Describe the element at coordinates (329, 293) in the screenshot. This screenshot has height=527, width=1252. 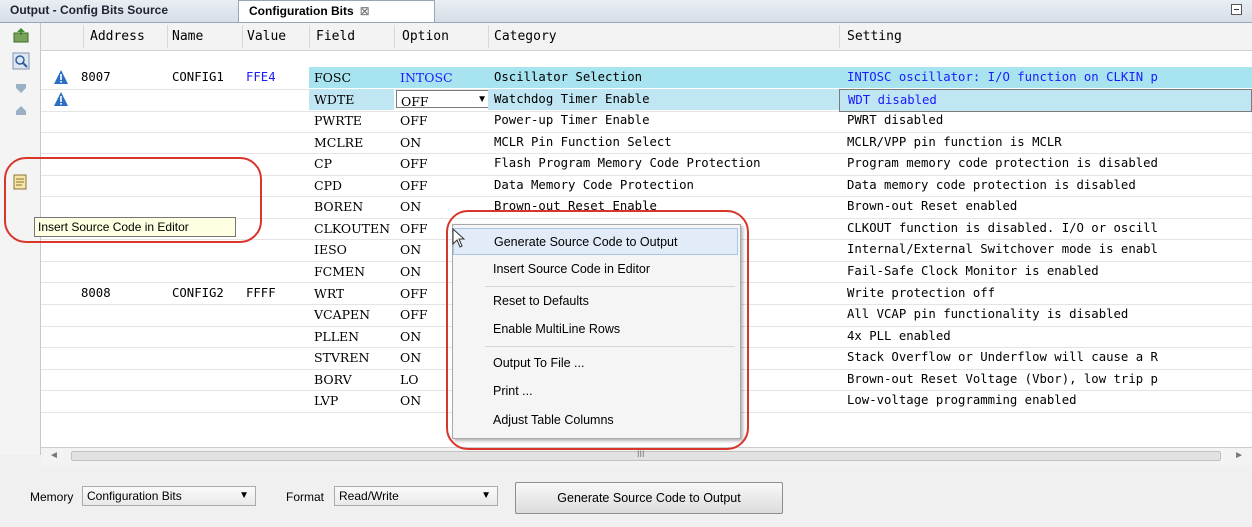
I see `cell-field: WRT` at that location.